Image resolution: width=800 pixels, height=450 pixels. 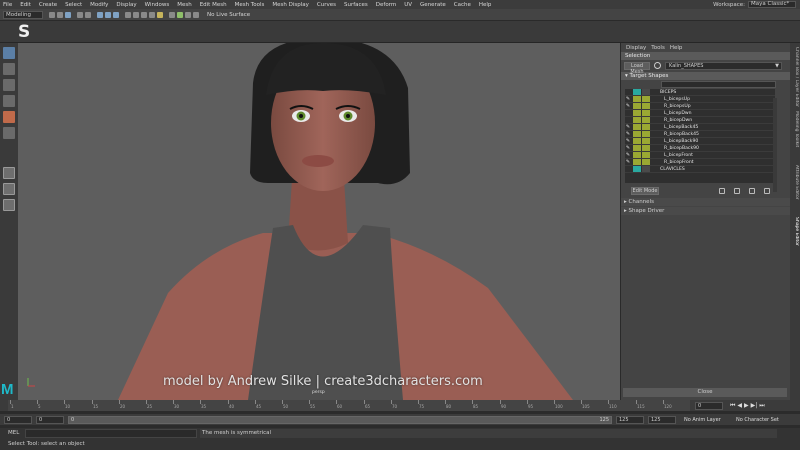 What do you see at coordinates (18, 420) in the screenshot?
I see `start-time-field: 0` at bounding box center [18, 420].